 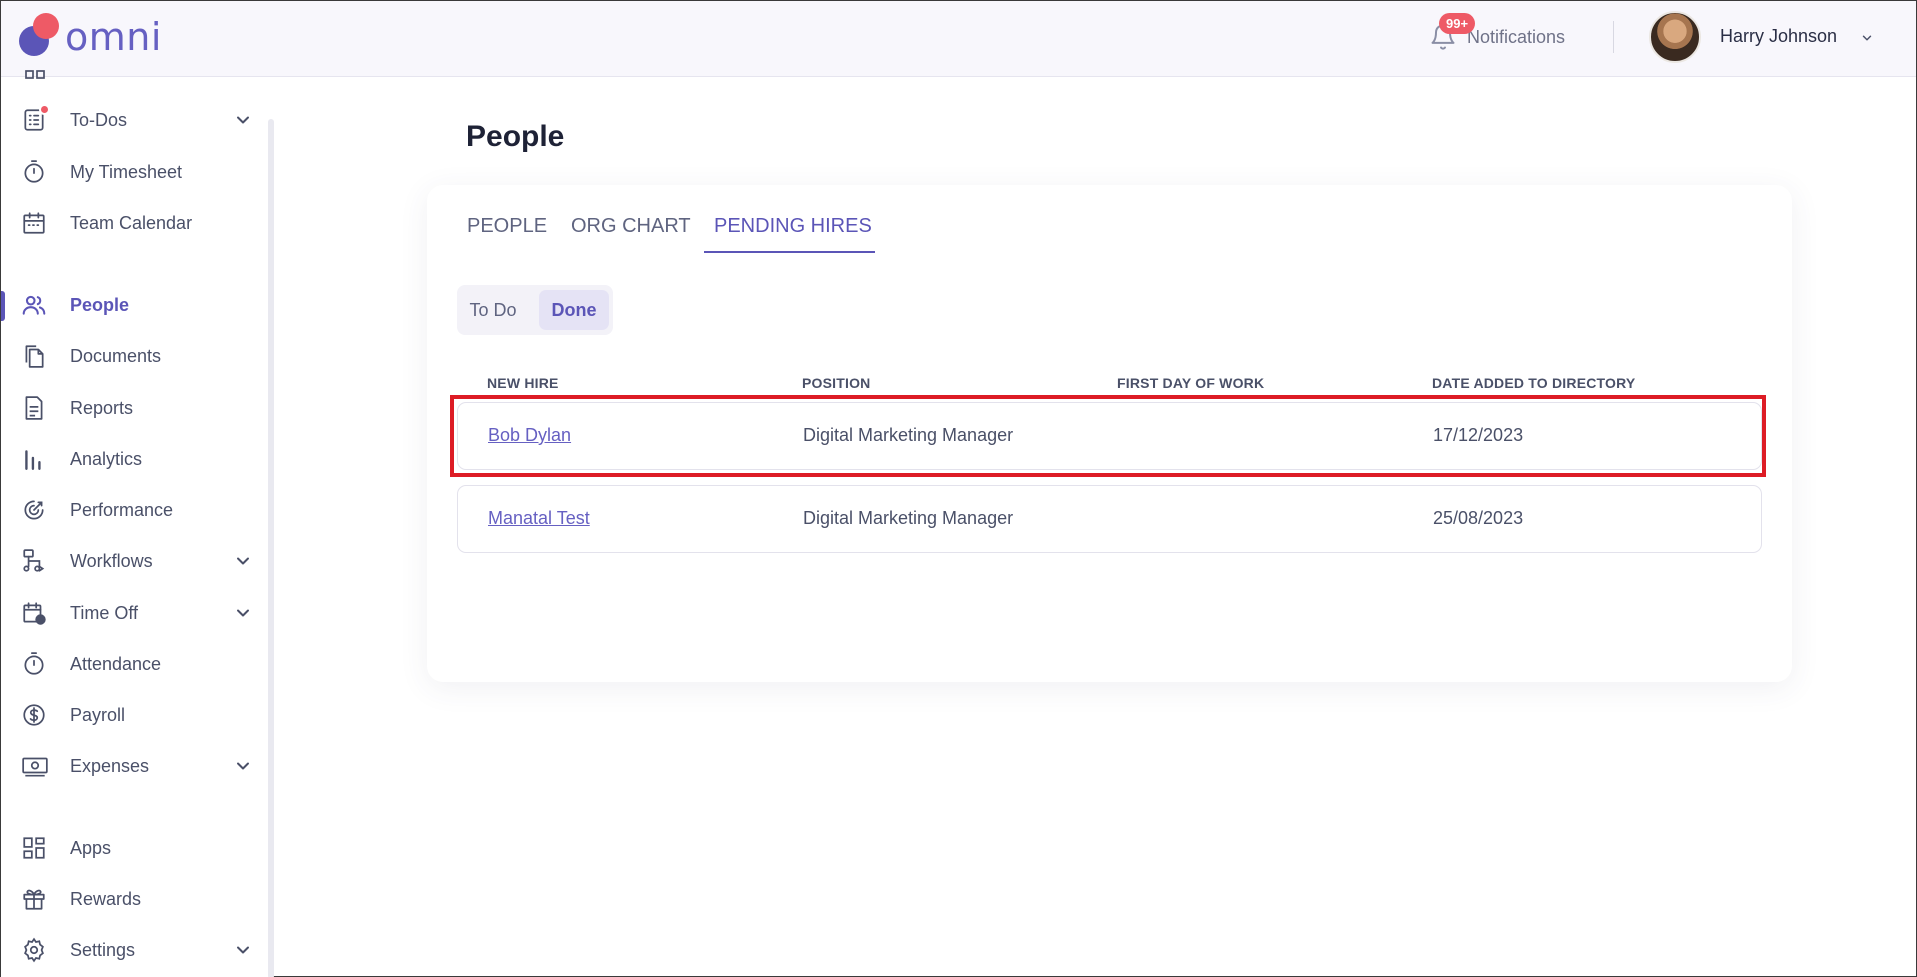 I want to click on column-header-new-hire: NEW HIRE, so click(x=523, y=383).